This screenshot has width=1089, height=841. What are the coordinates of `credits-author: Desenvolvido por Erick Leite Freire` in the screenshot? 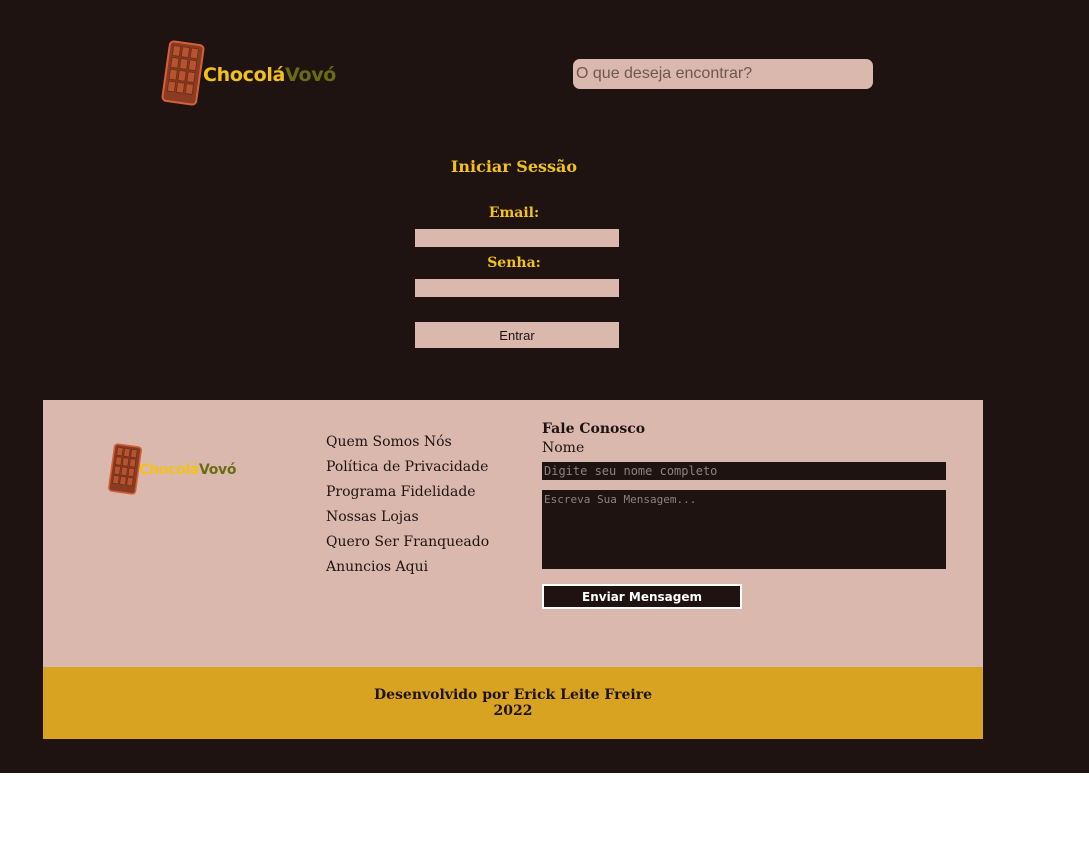 It's located at (513, 695).